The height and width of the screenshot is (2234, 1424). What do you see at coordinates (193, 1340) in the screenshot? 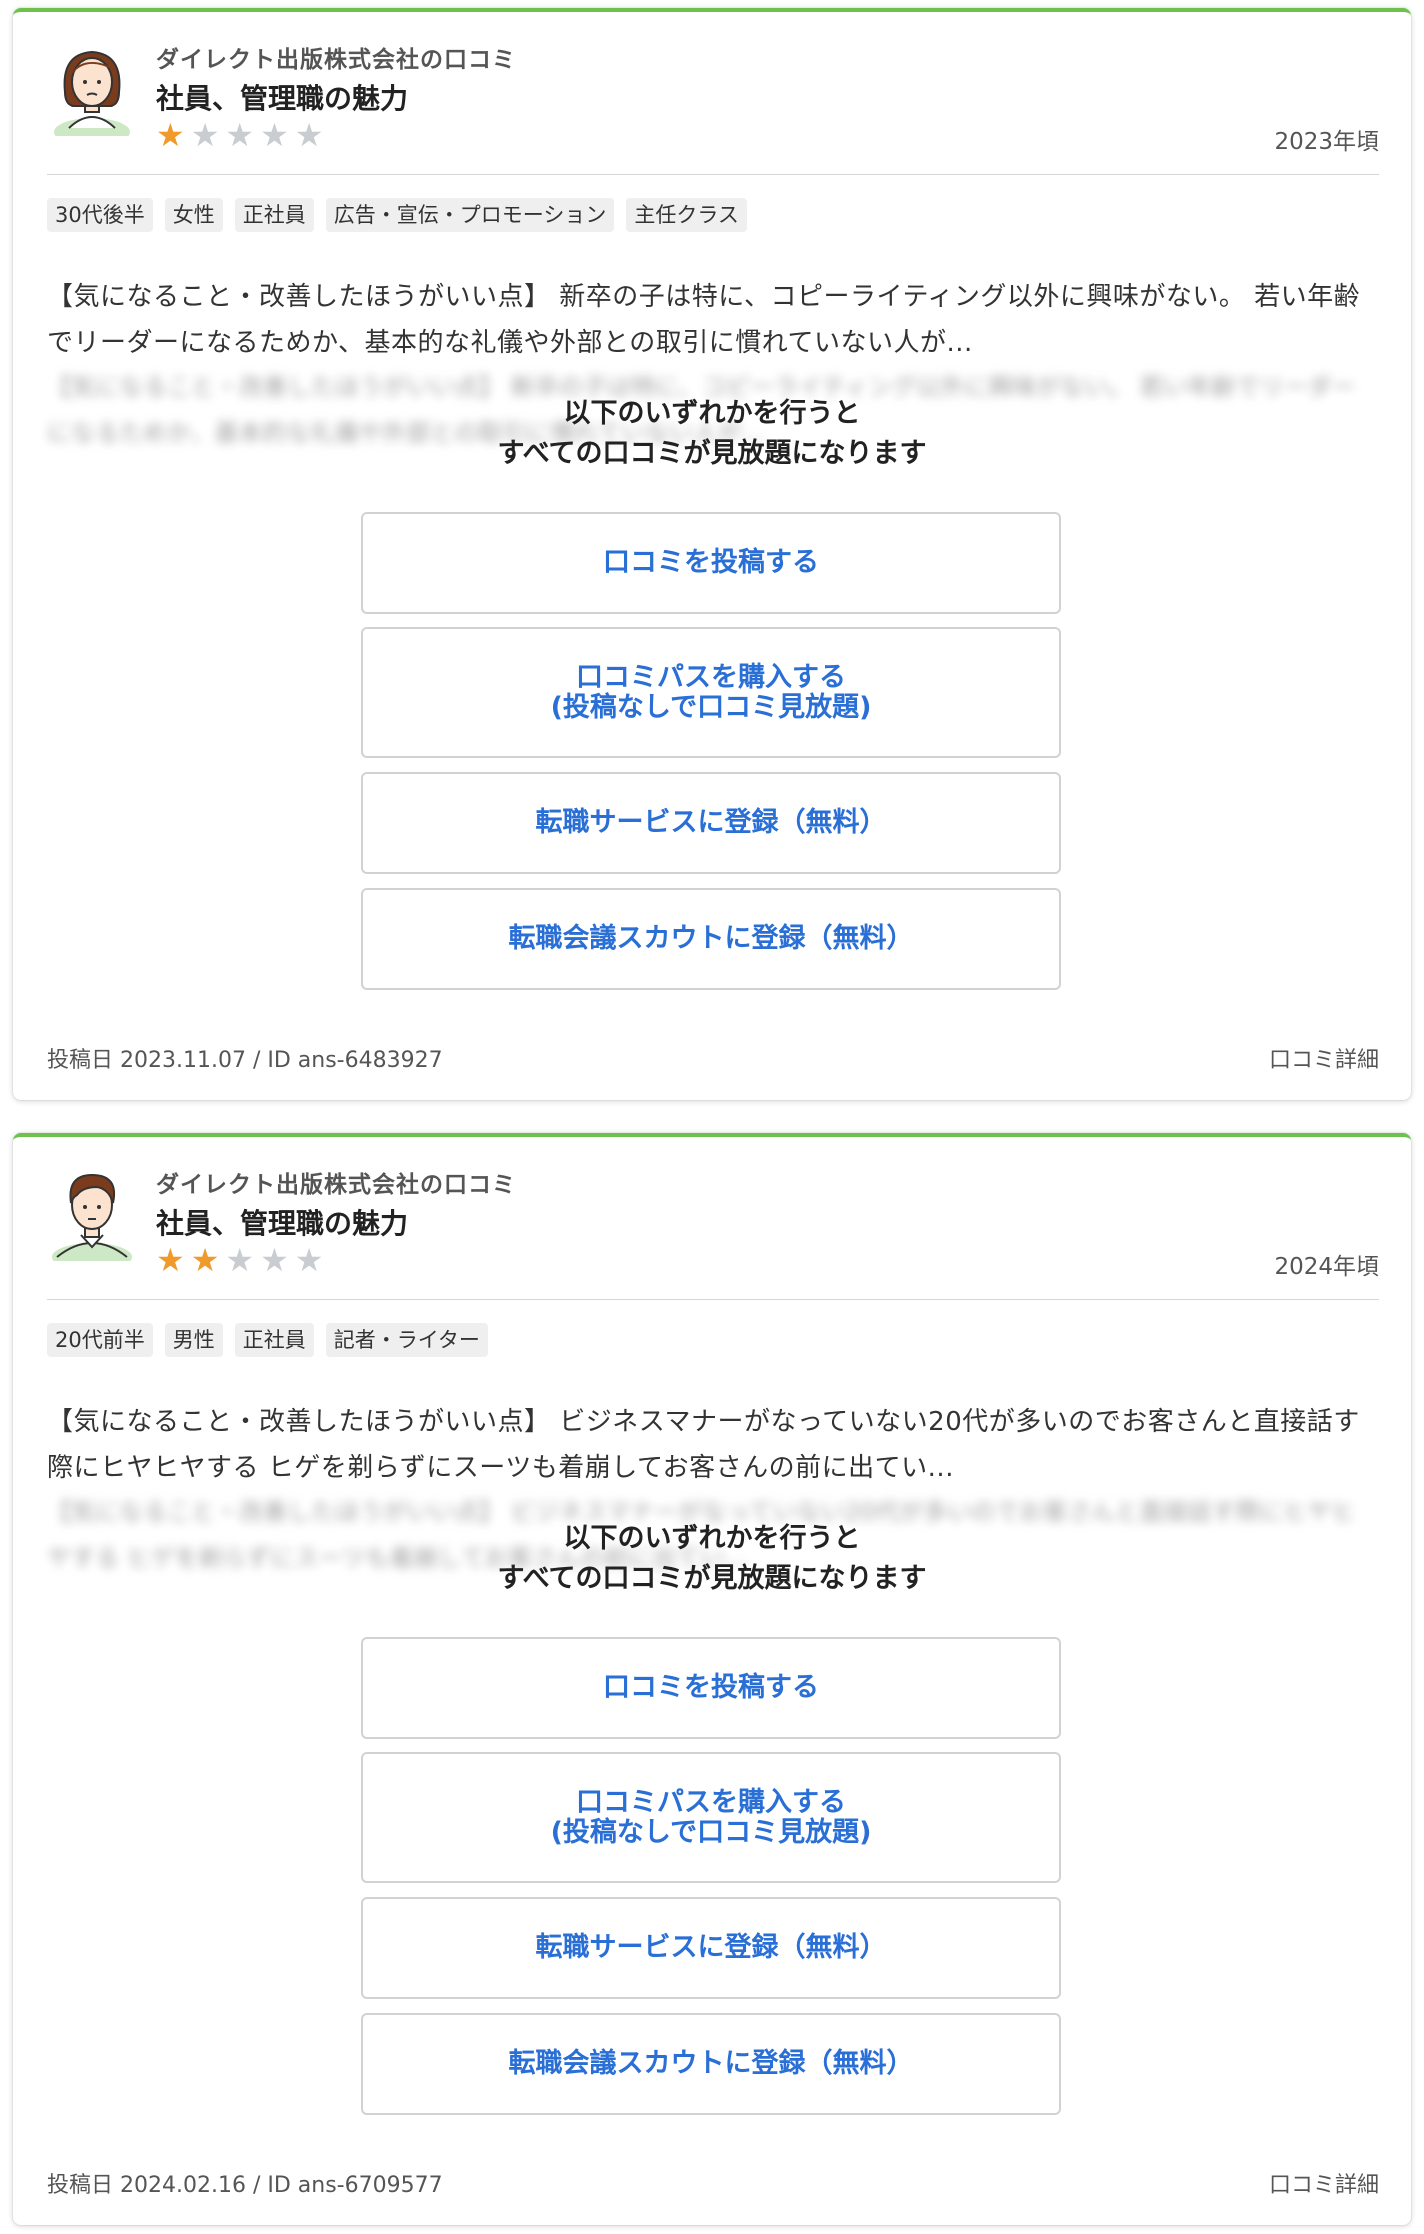
I see `tag-gender: 男性` at bounding box center [193, 1340].